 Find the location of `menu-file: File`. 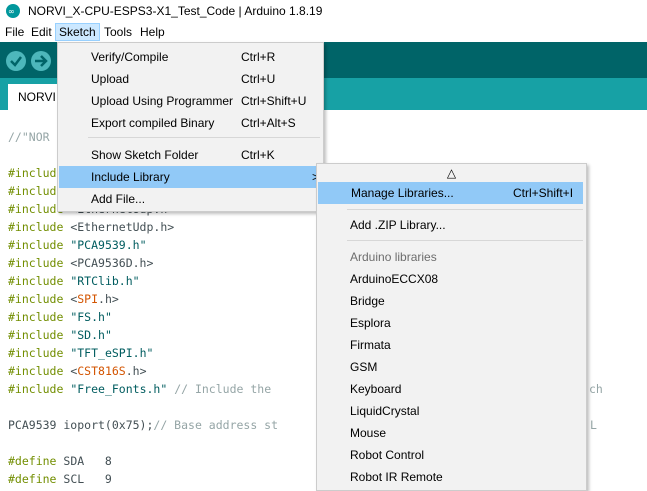

menu-file: File is located at coordinates (14, 32).